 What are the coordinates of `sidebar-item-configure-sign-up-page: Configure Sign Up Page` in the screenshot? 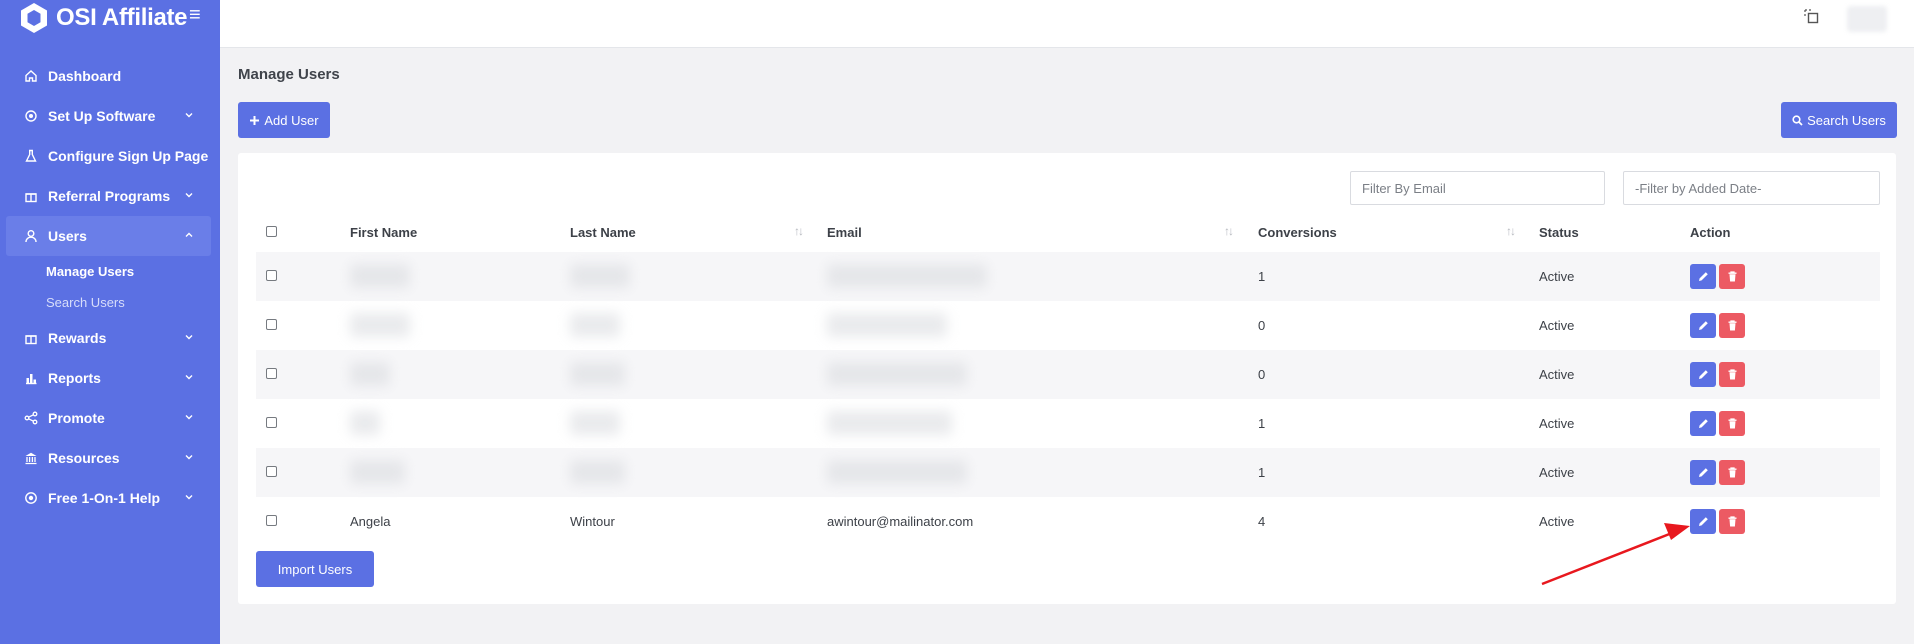 It's located at (110, 156).